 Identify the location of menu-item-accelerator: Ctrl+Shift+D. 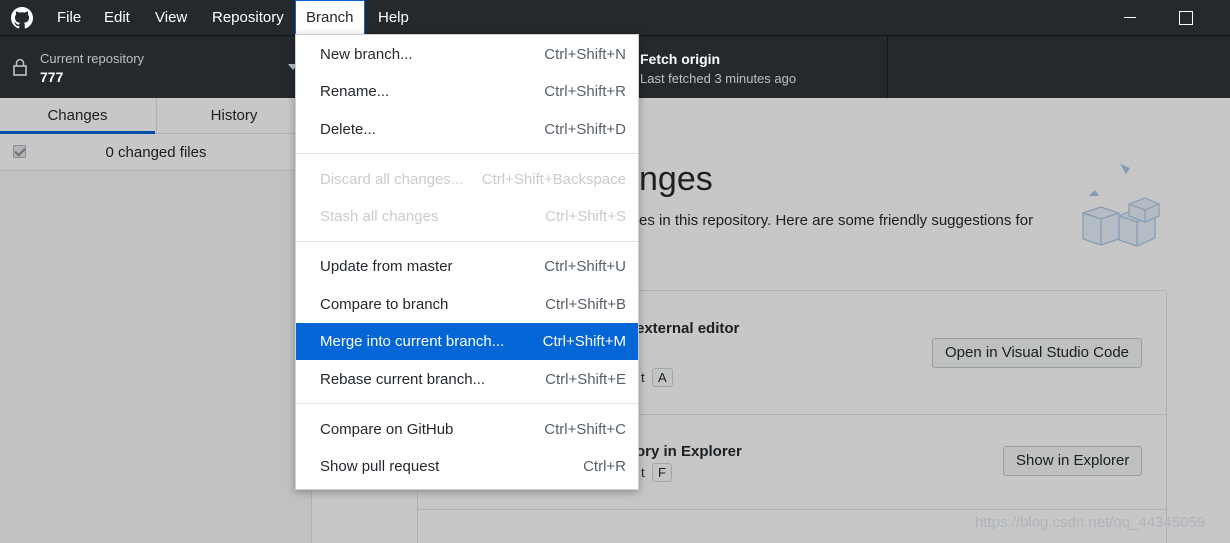
(585, 129).